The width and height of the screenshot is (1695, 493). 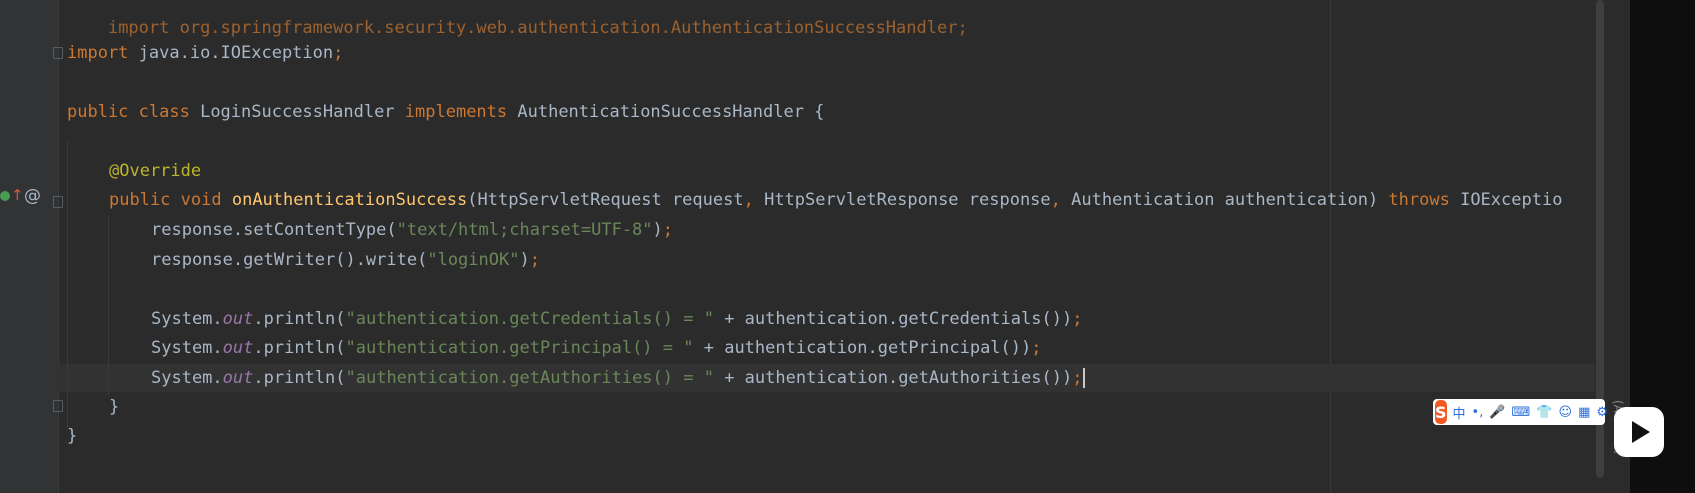 I want to click on string-literal: "text/html;charset=UTF-8", so click(x=524, y=230).